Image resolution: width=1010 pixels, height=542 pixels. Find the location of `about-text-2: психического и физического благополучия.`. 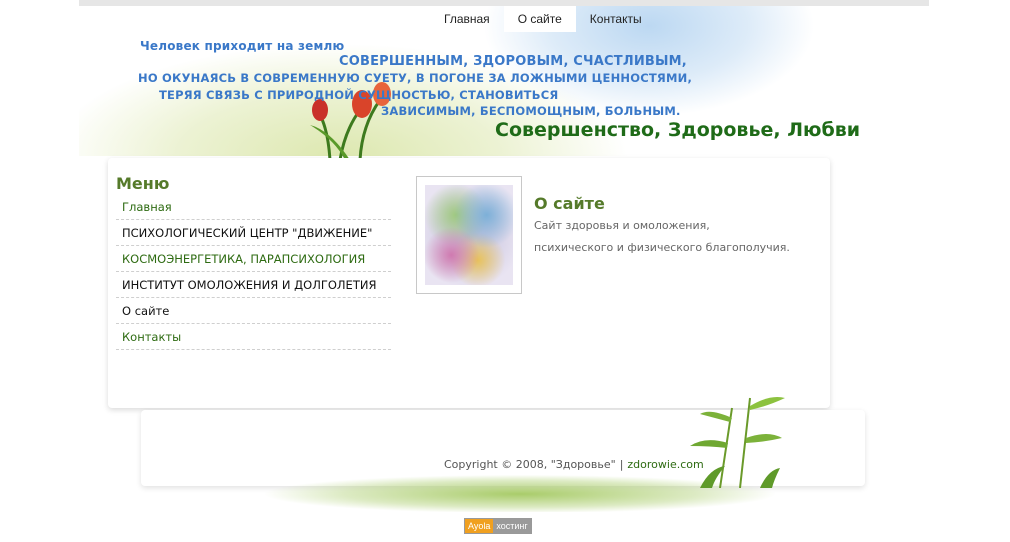

about-text-2: психического и физического благополучия. is located at coordinates (662, 247).